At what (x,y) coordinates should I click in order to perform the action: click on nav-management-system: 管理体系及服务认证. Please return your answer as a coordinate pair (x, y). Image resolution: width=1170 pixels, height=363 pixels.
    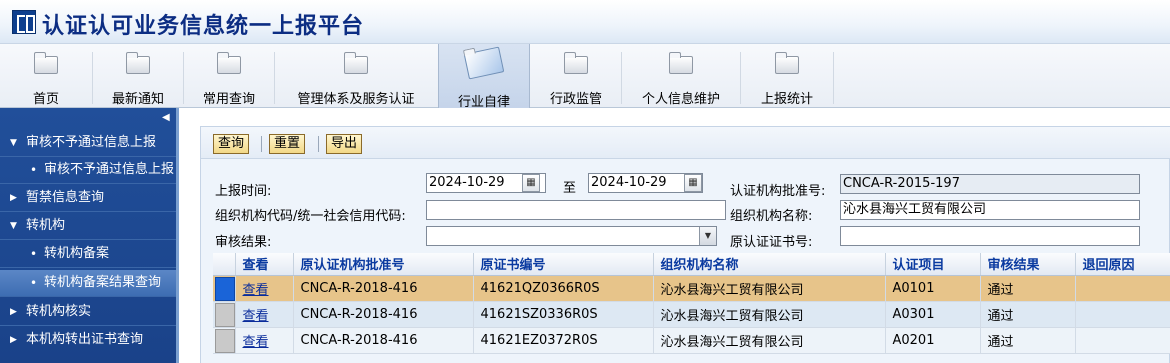
    Looking at the image, I should click on (356, 76).